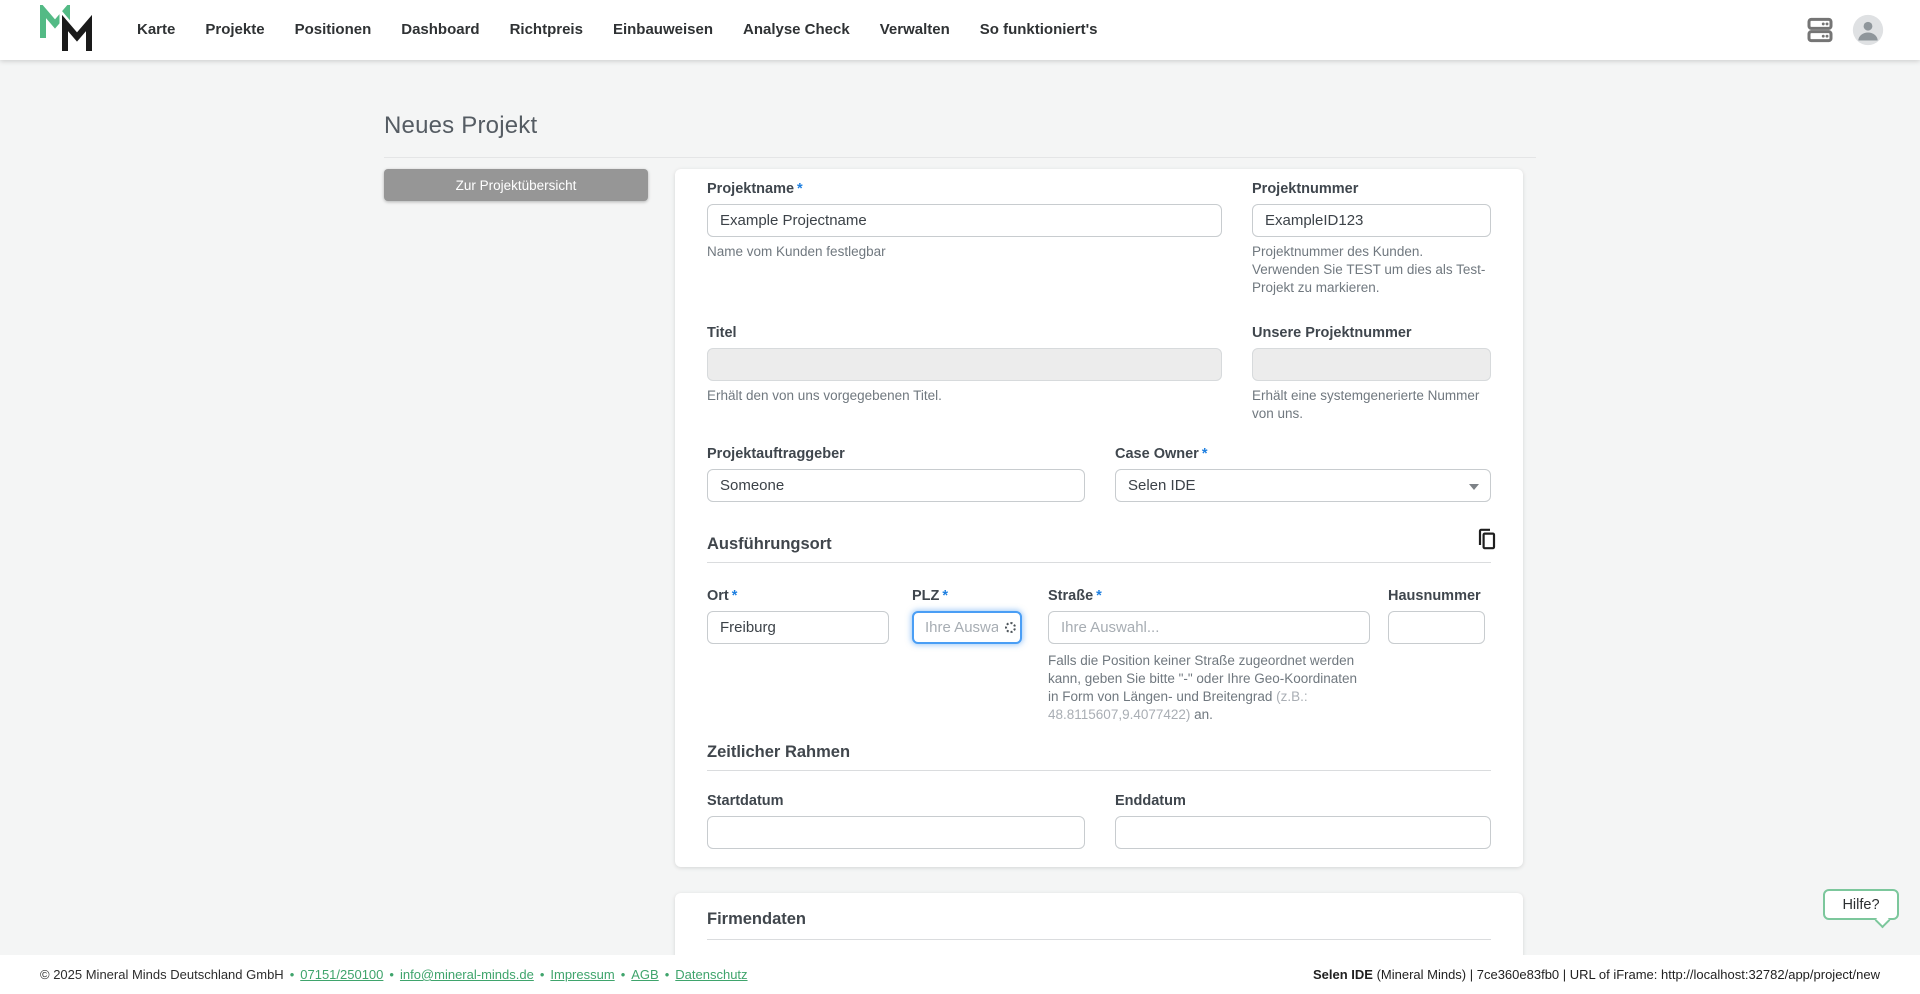 The width and height of the screenshot is (1920, 994). Describe the element at coordinates (1861, 904) in the screenshot. I see `help-button-label: Hilfe?` at that location.